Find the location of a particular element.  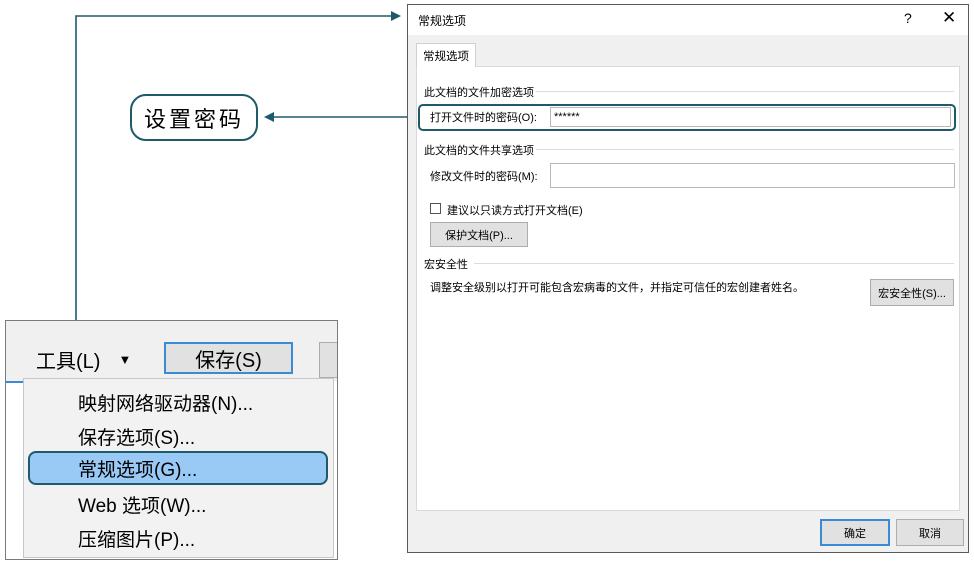

cancel-button: 取消 is located at coordinates (930, 532).